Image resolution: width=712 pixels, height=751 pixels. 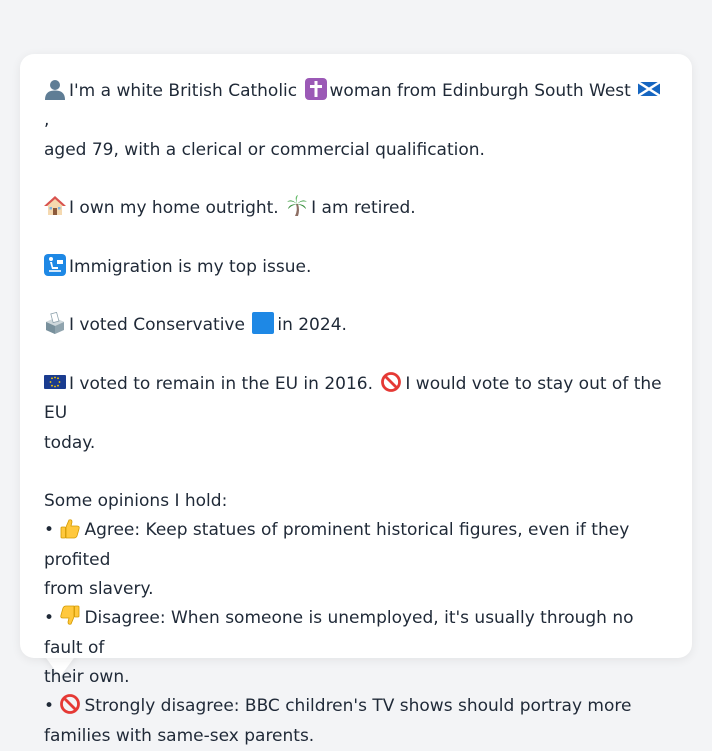 What do you see at coordinates (480, 91) in the screenshot?
I see `identity-text-2: woman from Edinburgh South West` at bounding box center [480, 91].